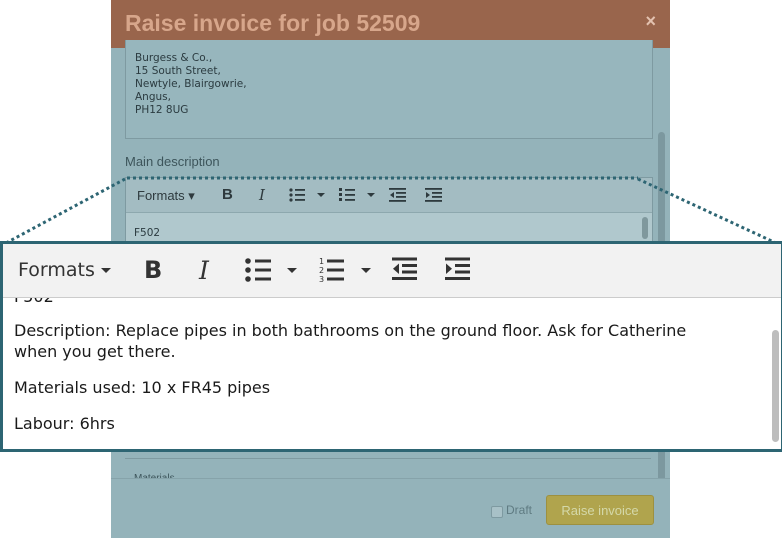 This screenshot has width=782, height=538. I want to click on editor-materials: Materials used: 10 x FR45 pipes, so click(142, 387).